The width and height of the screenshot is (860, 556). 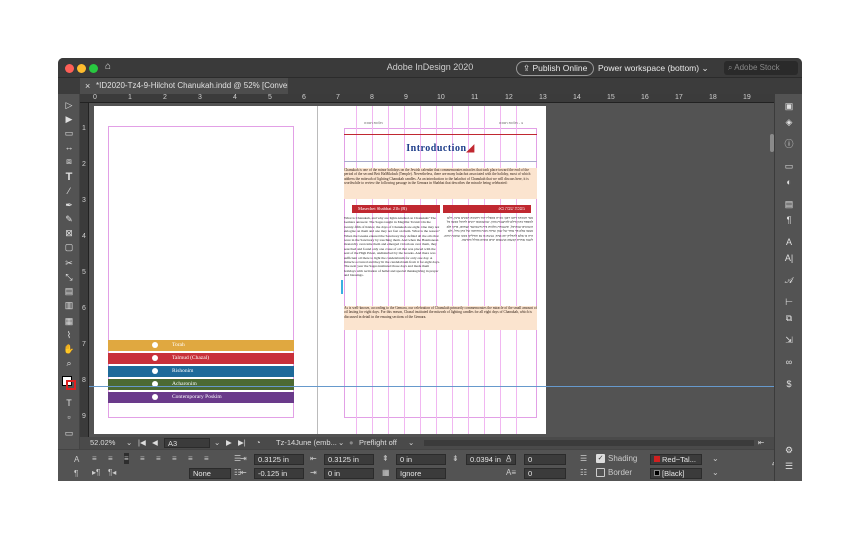 I want to click on normal-view-icon: ▫, so click(x=69, y=417).